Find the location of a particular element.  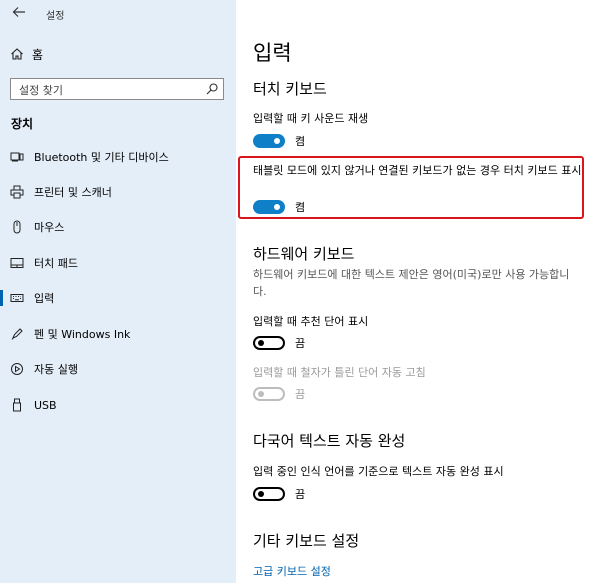

key-sound-state: 켬 is located at coordinates (300, 141).